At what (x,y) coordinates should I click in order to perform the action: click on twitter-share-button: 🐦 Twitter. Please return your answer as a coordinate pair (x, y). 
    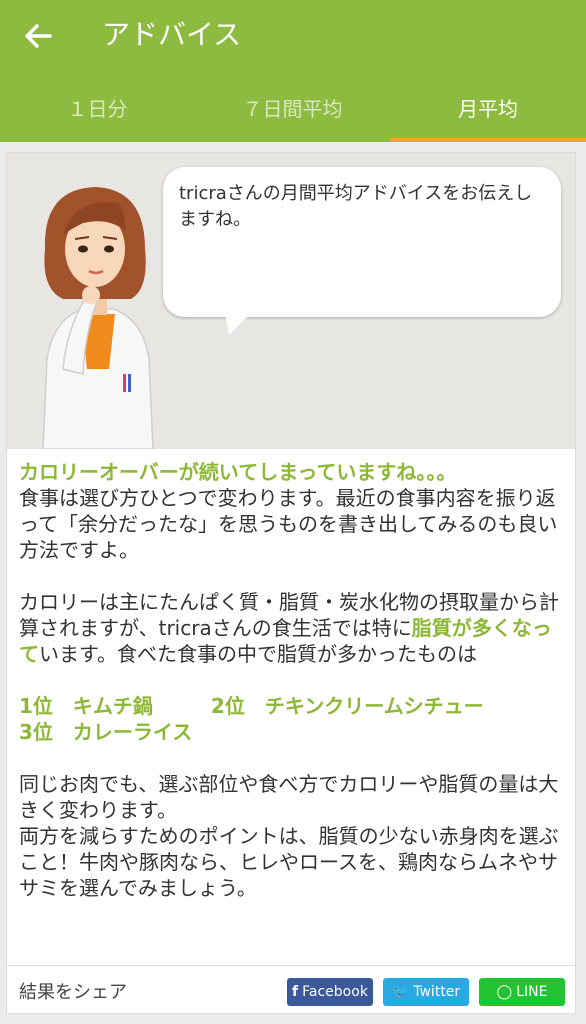
    Looking at the image, I should click on (426, 992).